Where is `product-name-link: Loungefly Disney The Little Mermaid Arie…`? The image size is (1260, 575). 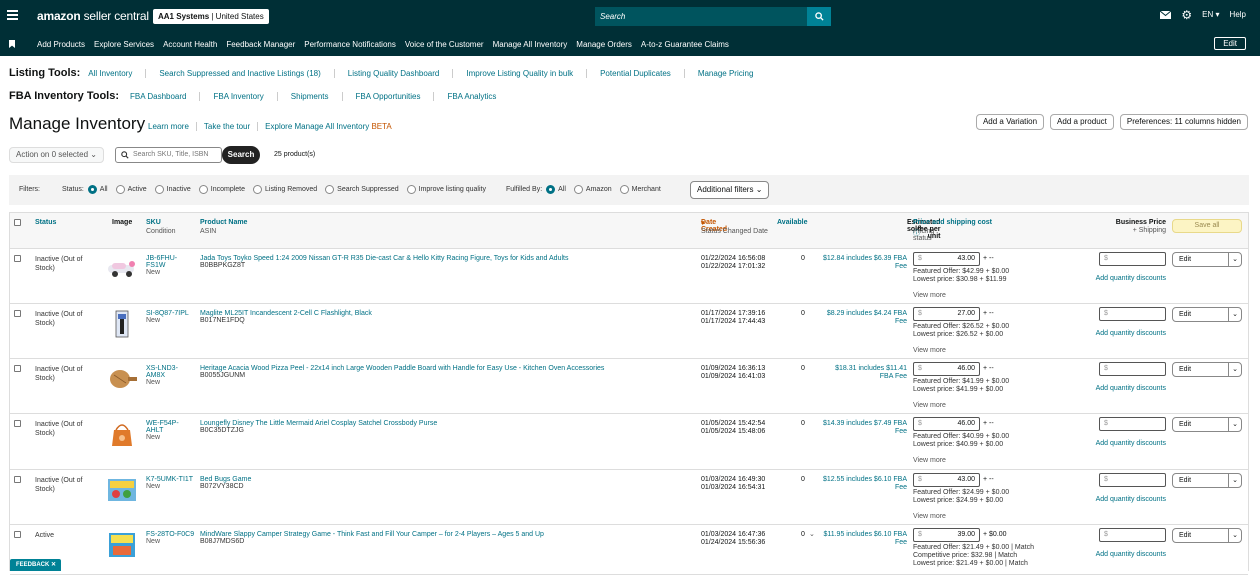 product-name-link: Loungefly Disney The Little Mermaid Arie… is located at coordinates (318, 423).